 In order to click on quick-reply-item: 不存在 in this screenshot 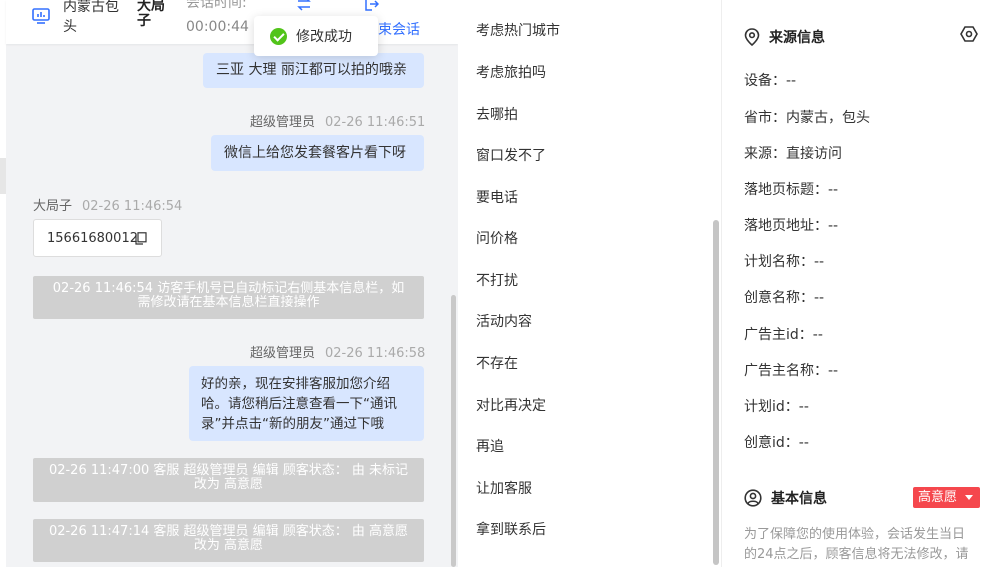, I will do `click(497, 363)`.